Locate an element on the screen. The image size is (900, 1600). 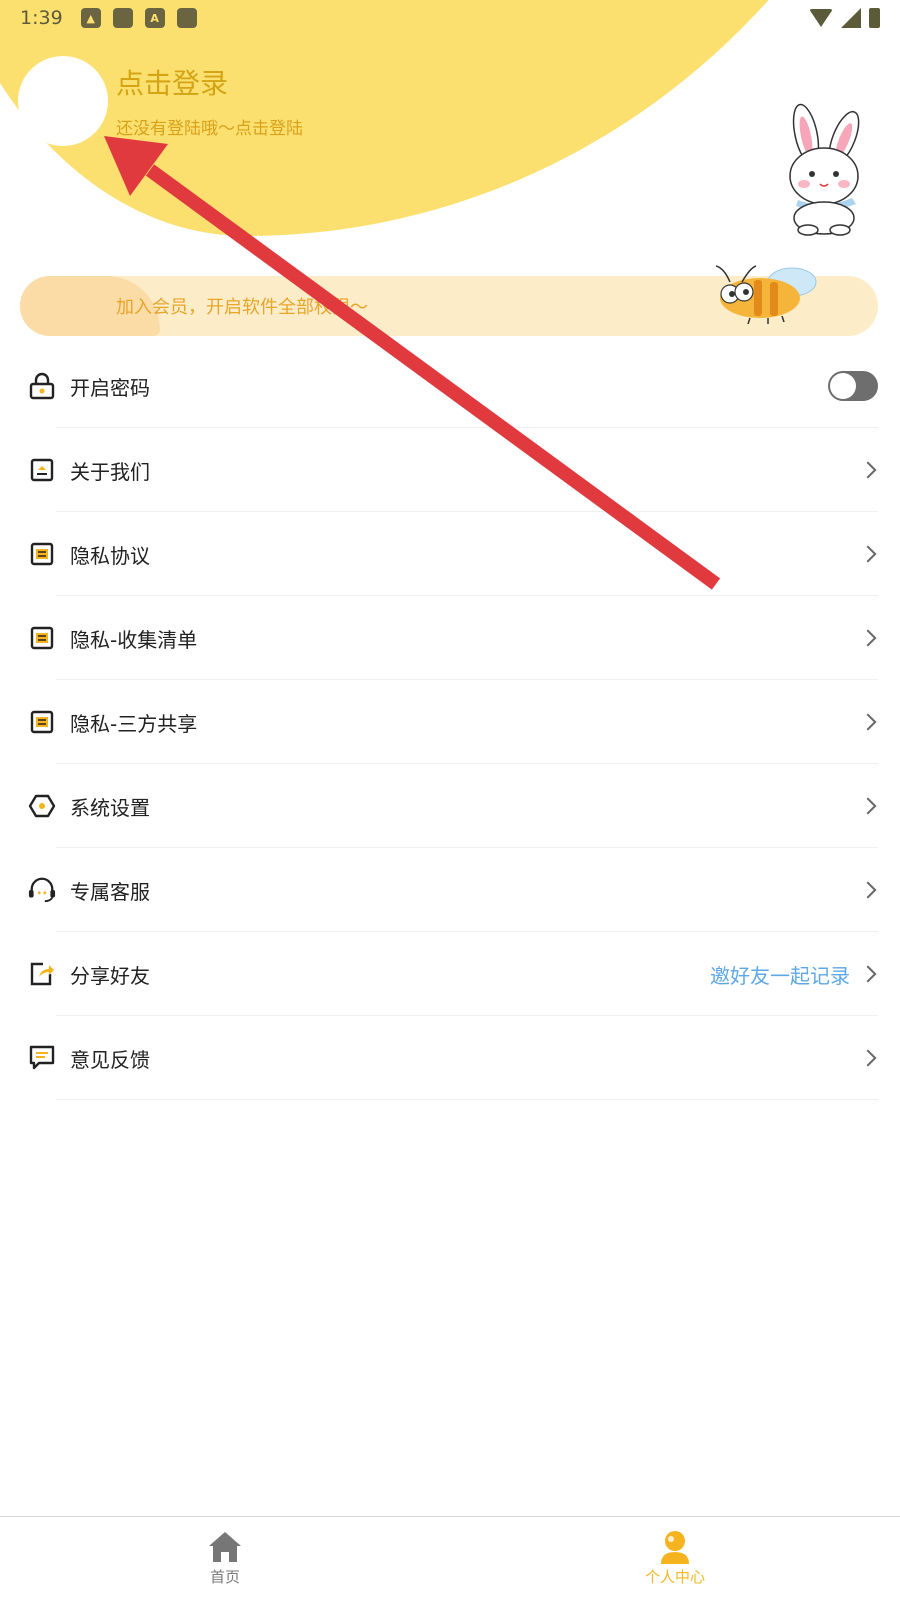
profile-icon is located at coordinates (675, 1547).